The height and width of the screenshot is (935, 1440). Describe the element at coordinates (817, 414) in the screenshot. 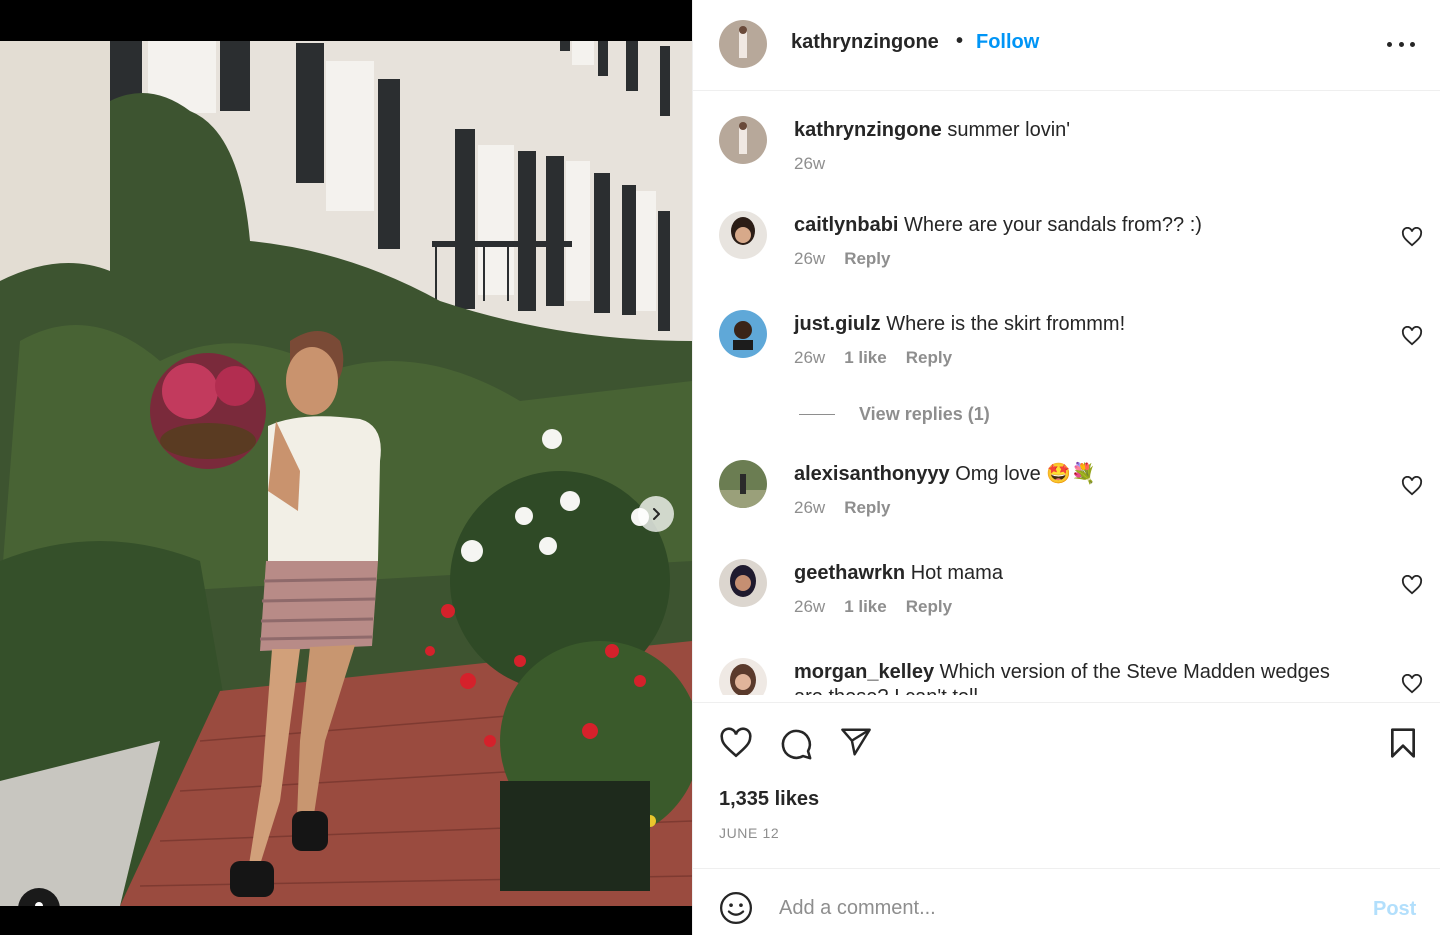

I see `replies-divider` at that location.